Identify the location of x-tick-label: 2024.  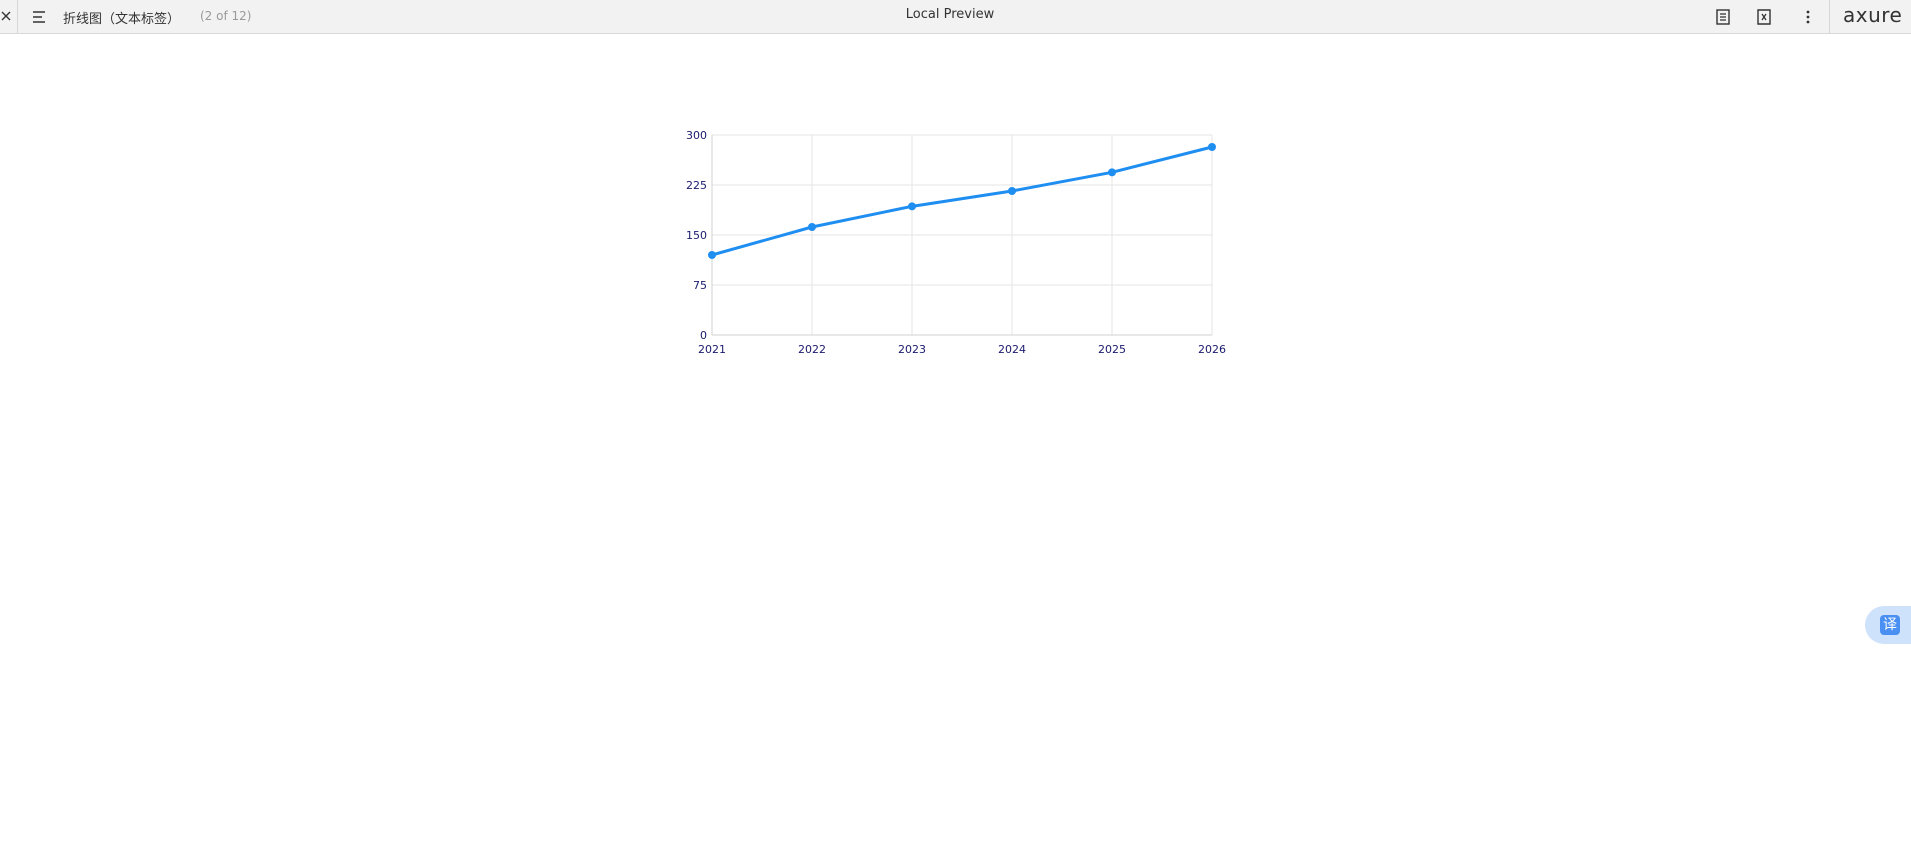
(1012, 349).